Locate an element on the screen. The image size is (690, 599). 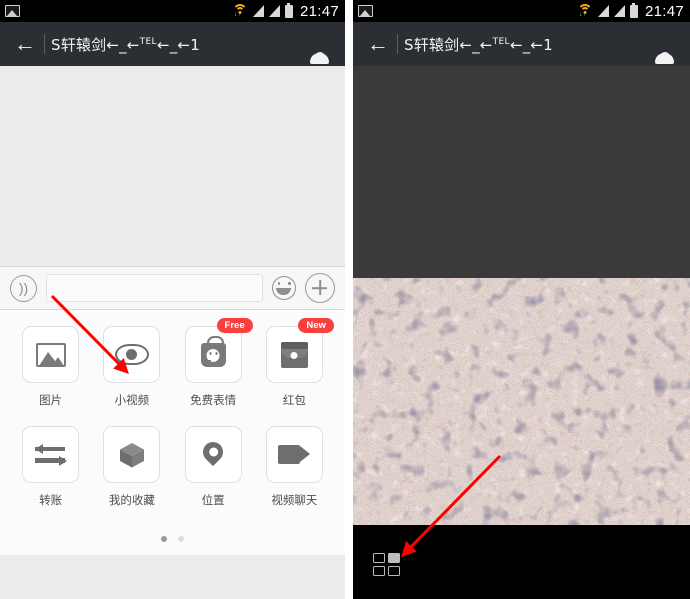
red-packet-tile: New is located at coordinates (299, 350).